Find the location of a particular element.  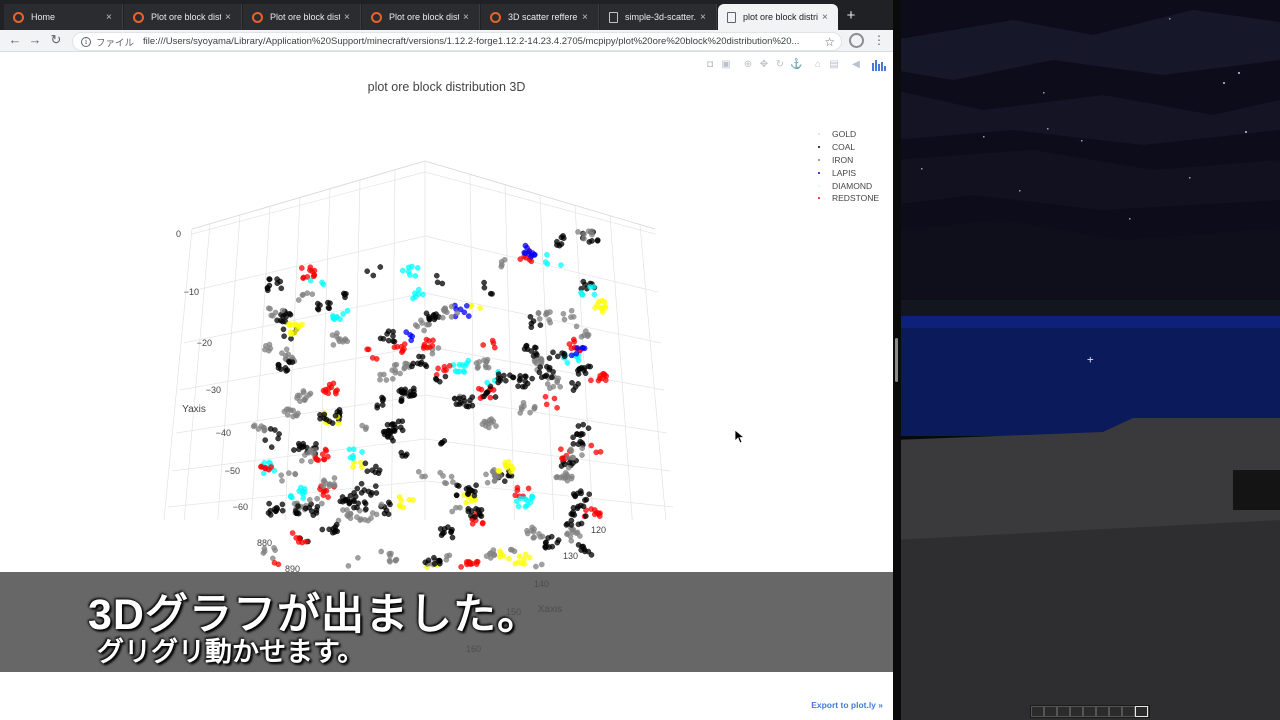

legend-item: GOLD is located at coordinates (848, 134).